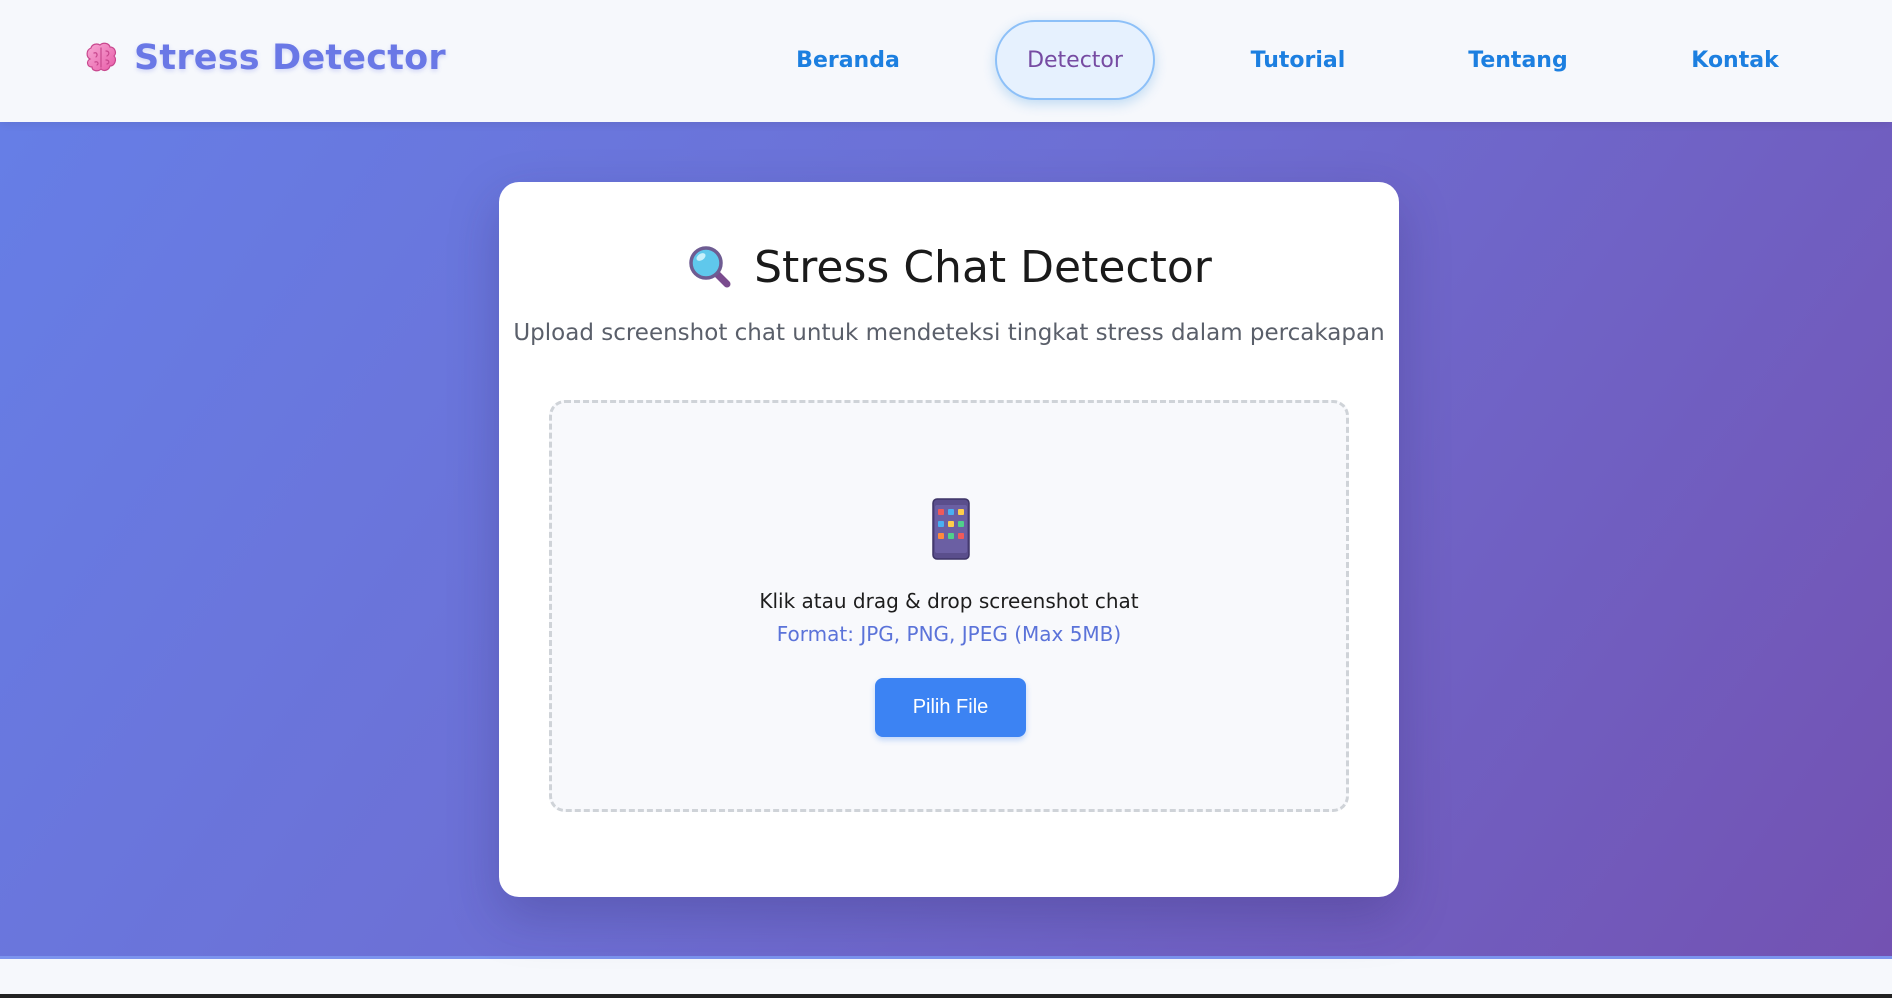  I want to click on nav-link-tutorial: Tutorial, so click(1298, 60).